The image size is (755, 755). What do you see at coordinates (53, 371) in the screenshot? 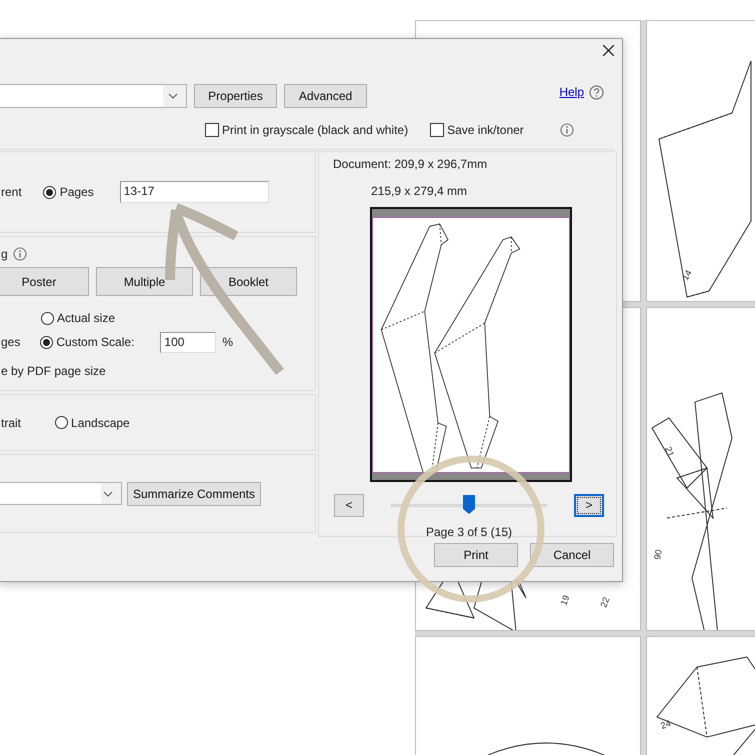
I see `paper-source-option-label: e by PDF page size` at bounding box center [53, 371].